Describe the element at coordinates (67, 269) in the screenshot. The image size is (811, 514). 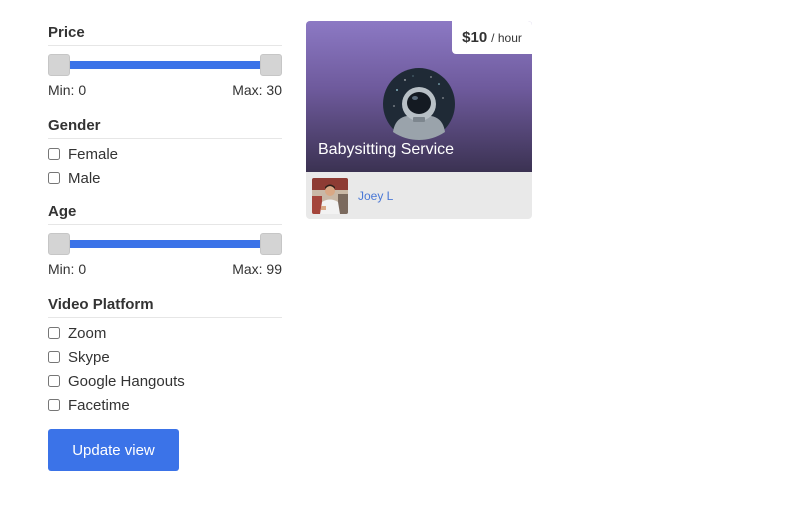
I see `age-min-label: Min: 0` at that location.